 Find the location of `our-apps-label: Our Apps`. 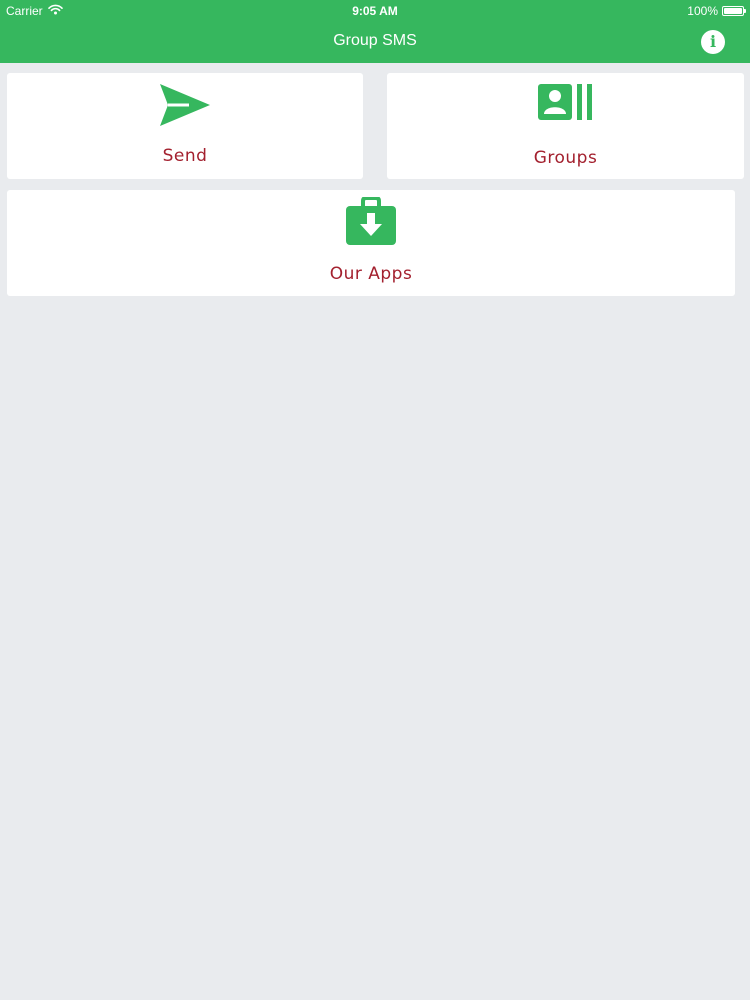

our-apps-label: Our Apps is located at coordinates (371, 274).